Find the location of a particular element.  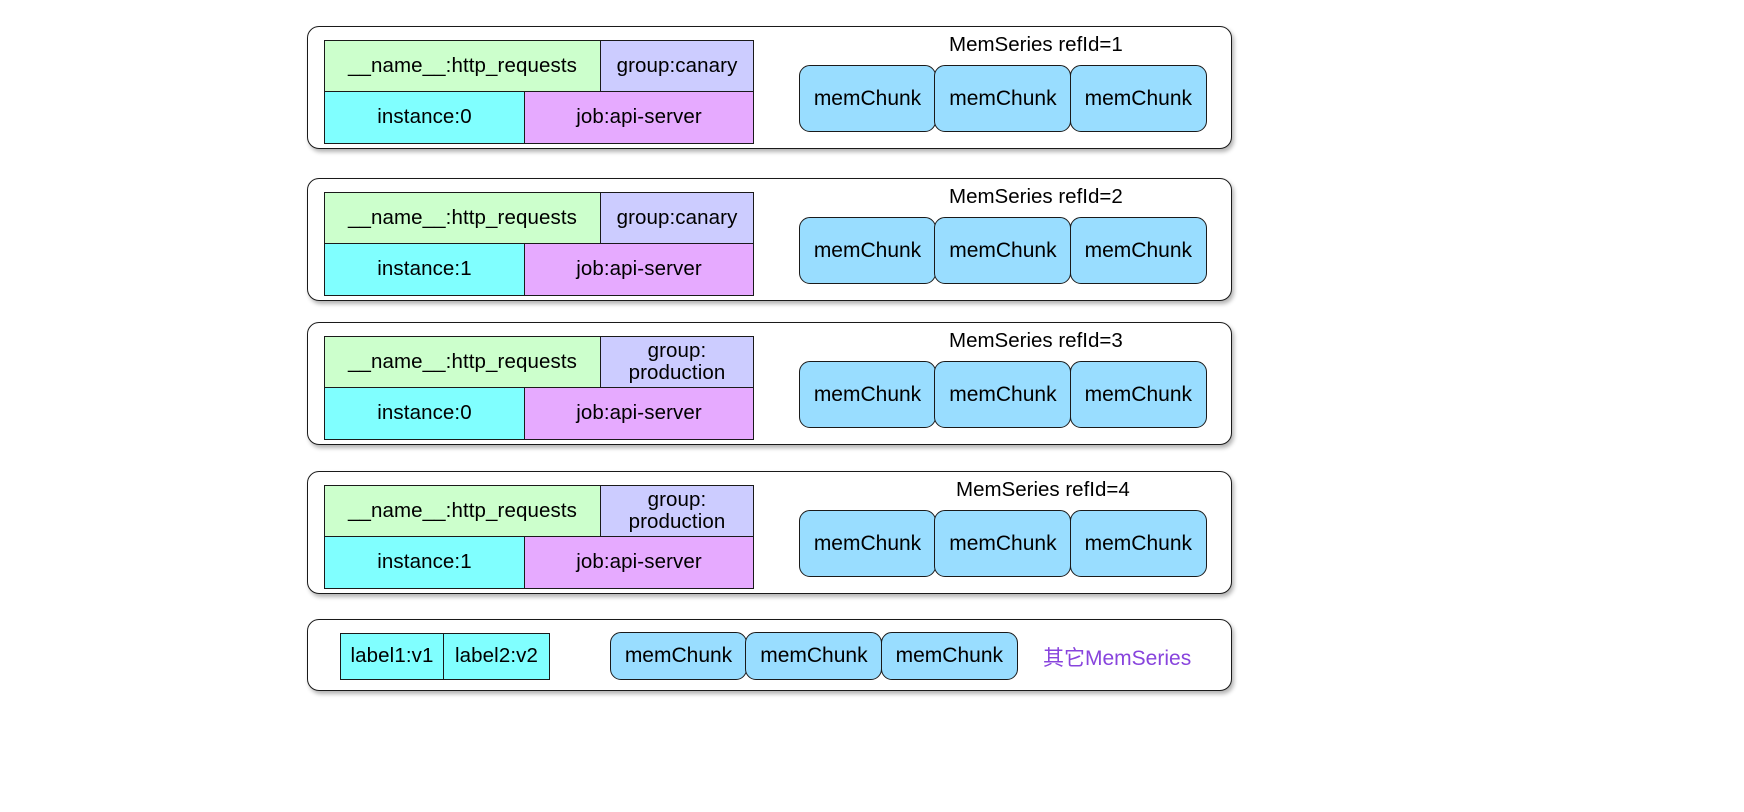

label-row-top-4: __name__:http_requests group: production is located at coordinates (539, 511).